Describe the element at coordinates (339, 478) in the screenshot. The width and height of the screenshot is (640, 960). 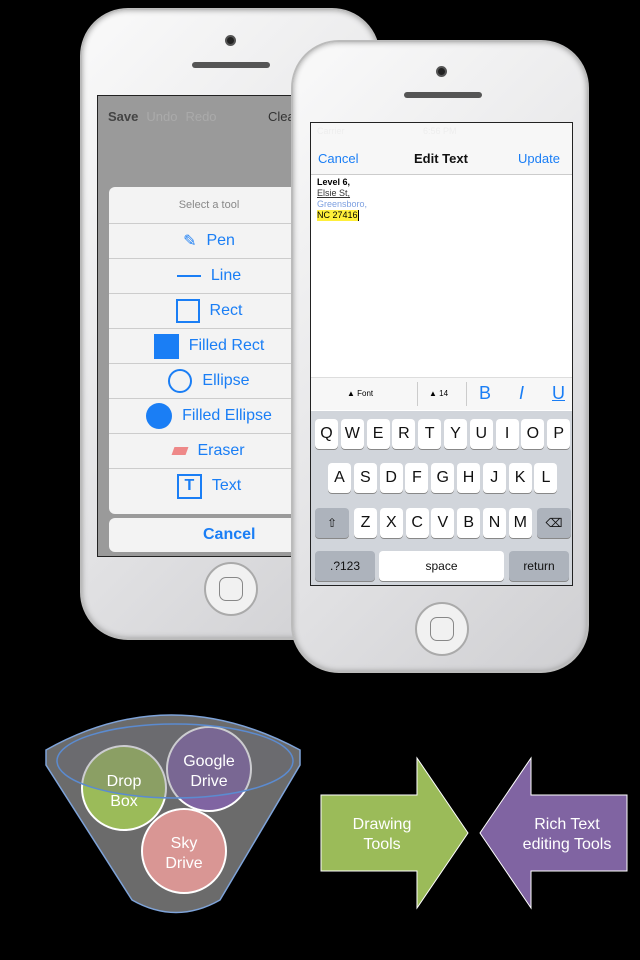
I see `key-a: A` at that location.